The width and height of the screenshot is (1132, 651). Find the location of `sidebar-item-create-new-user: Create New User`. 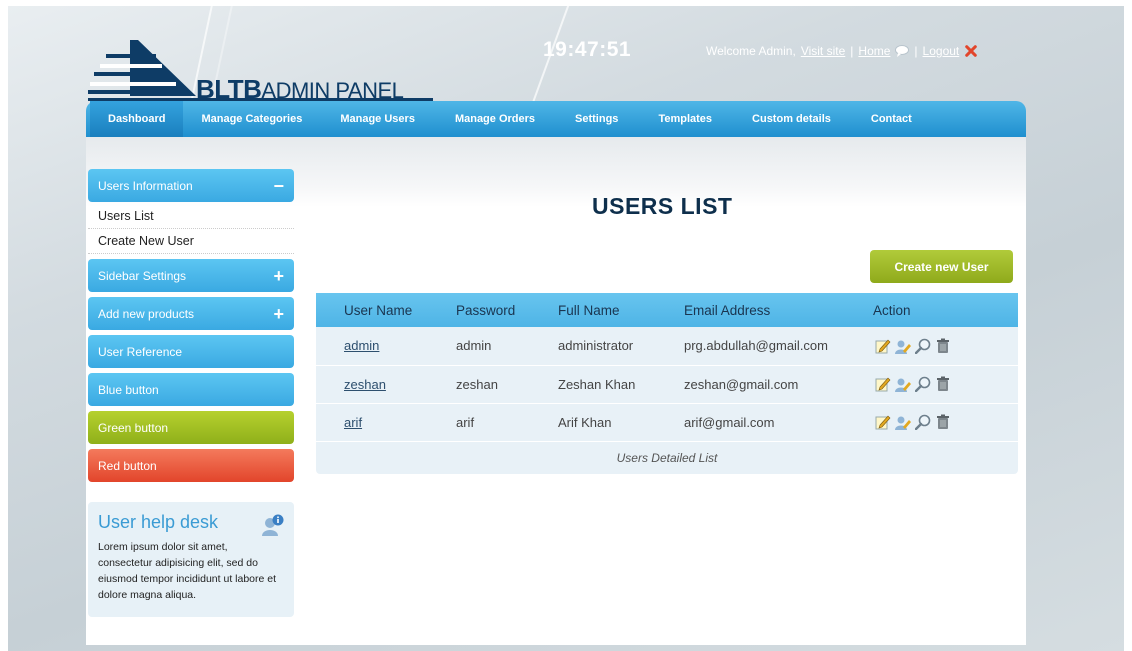

sidebar-item-create-new-user: Create New User is located at coordinates (191, 241).